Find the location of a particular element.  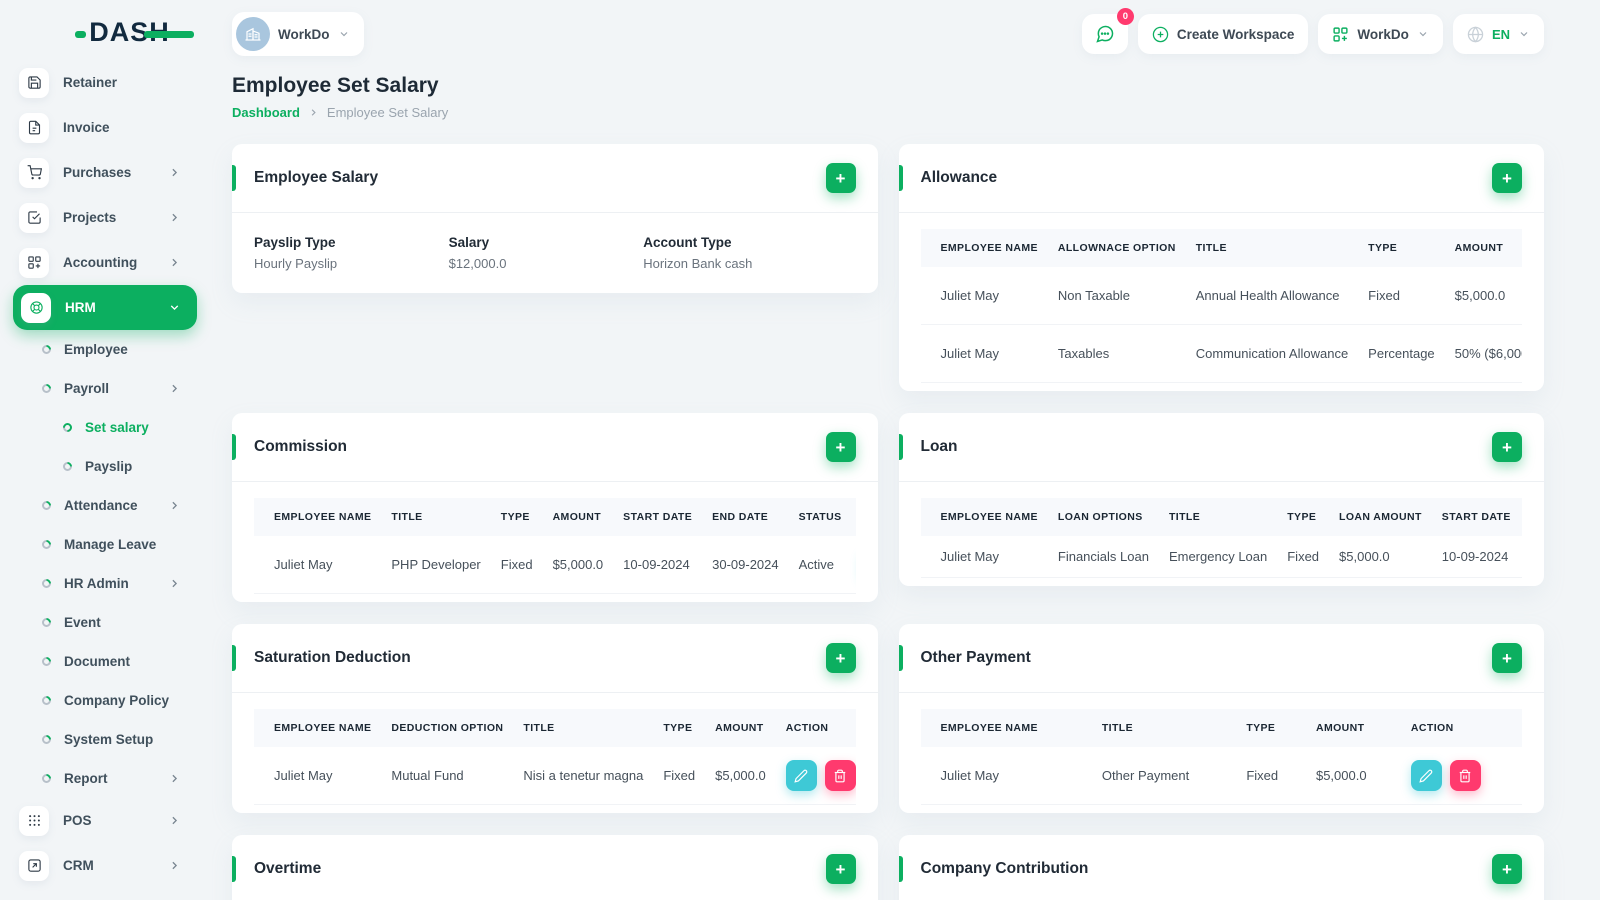

column-header: END DATE is located at coordinates (1521, 517).